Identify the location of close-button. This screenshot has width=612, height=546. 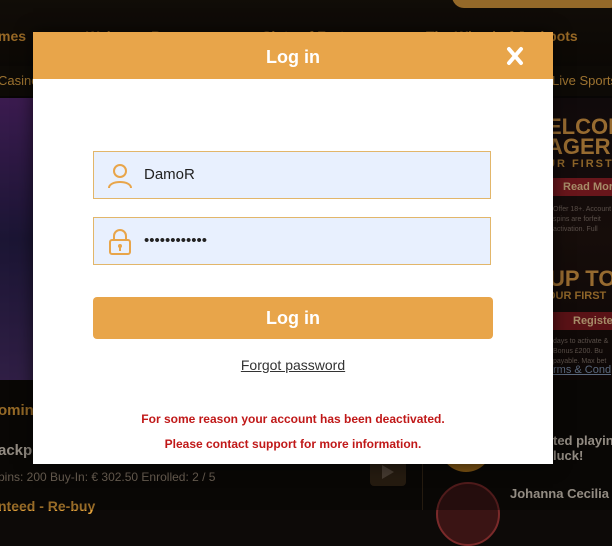
(515, 56).